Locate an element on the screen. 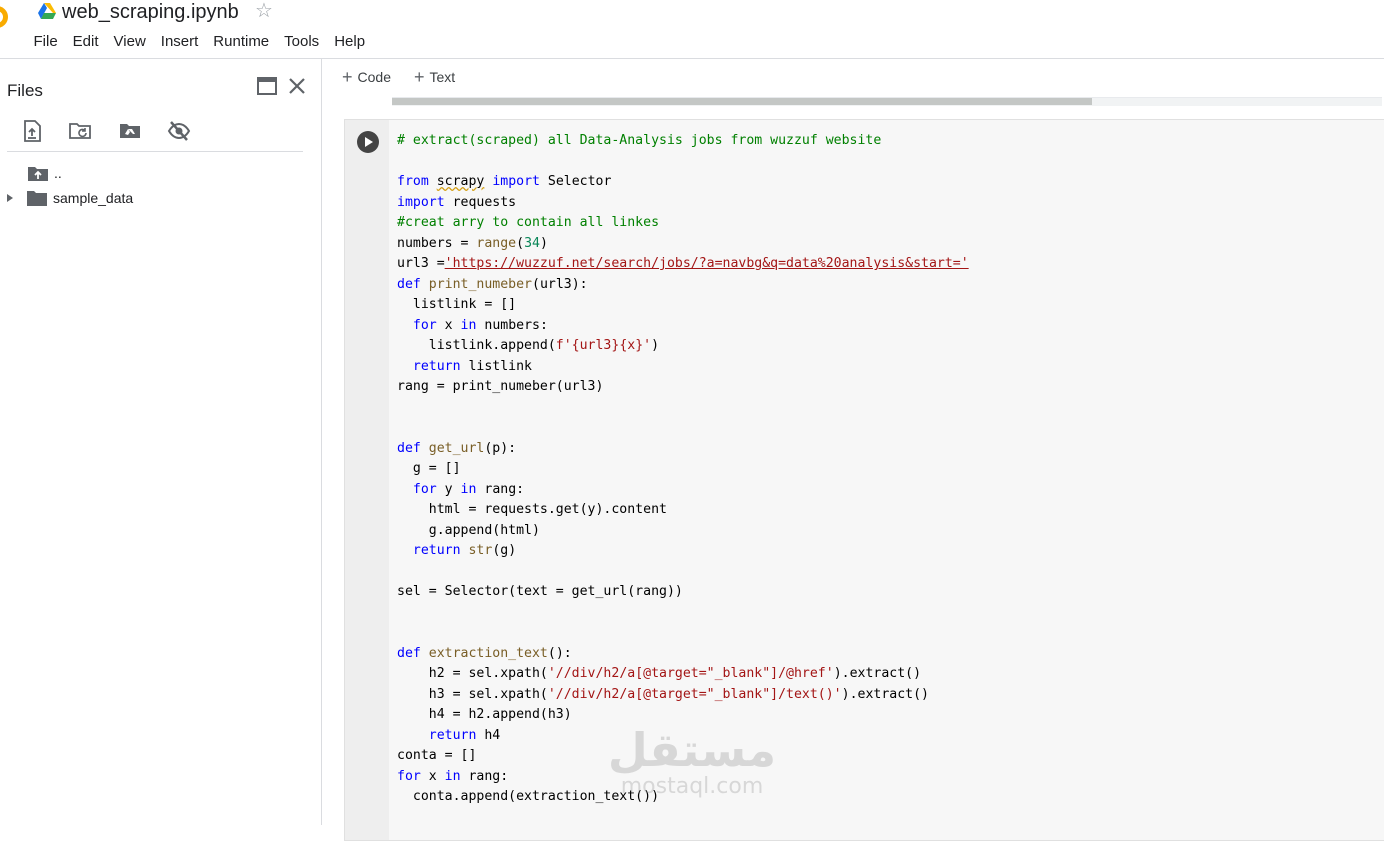 The image size is (1384, 841). tree-item-sample-data: sample_data is located at coordinates (66, 198).